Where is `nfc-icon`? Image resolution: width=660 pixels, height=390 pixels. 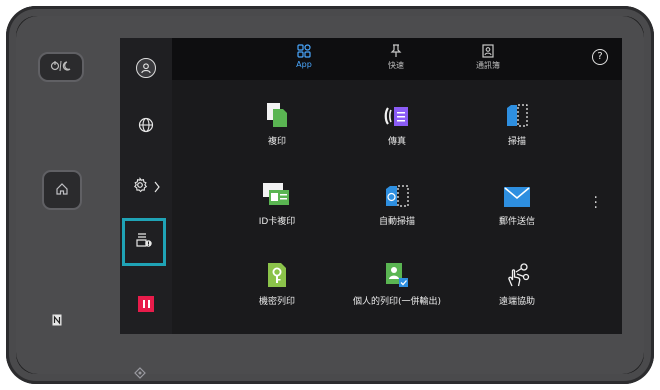
nfc-icon is located at coordinates (57, 320).